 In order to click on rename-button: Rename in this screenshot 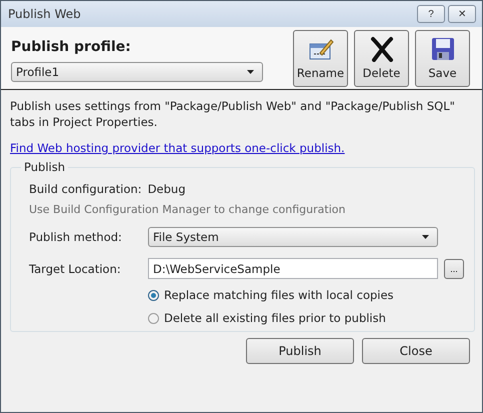, I will do `click(320, 58)`.